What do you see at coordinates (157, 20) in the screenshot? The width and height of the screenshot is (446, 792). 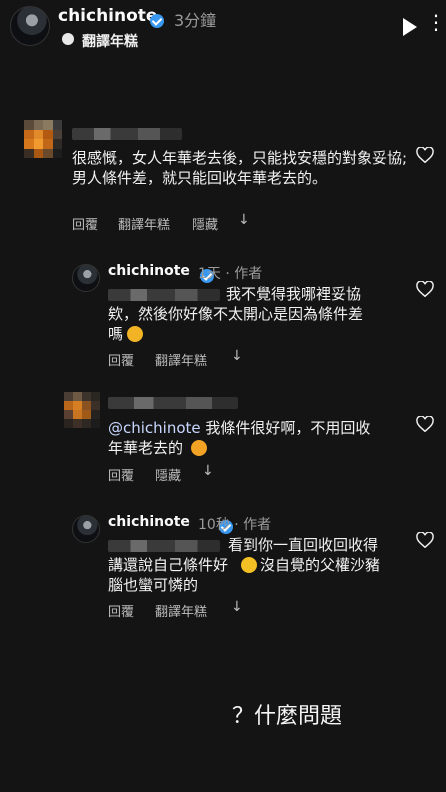 I see `verified-badge-icon` at bounding box center [157, 20].